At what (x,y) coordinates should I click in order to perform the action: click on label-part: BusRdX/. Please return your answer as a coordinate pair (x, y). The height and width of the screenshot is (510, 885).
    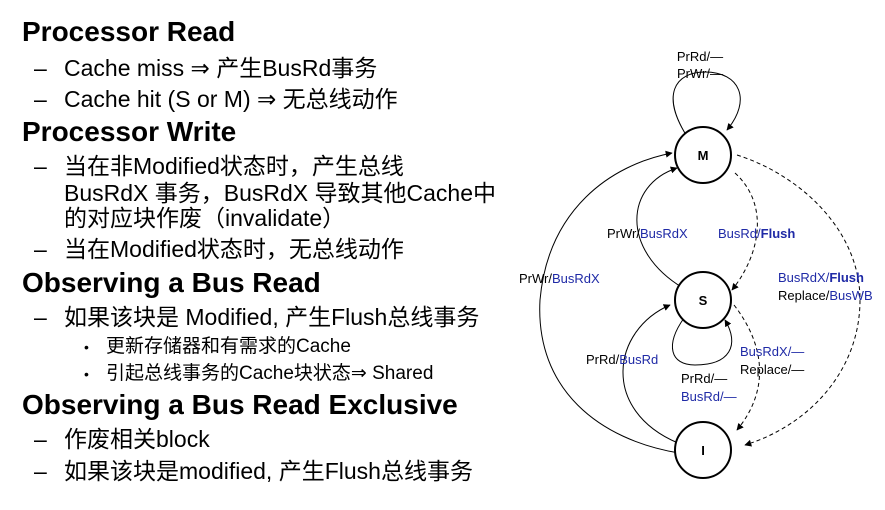
    Looking at the image, I should click on (804, 277).